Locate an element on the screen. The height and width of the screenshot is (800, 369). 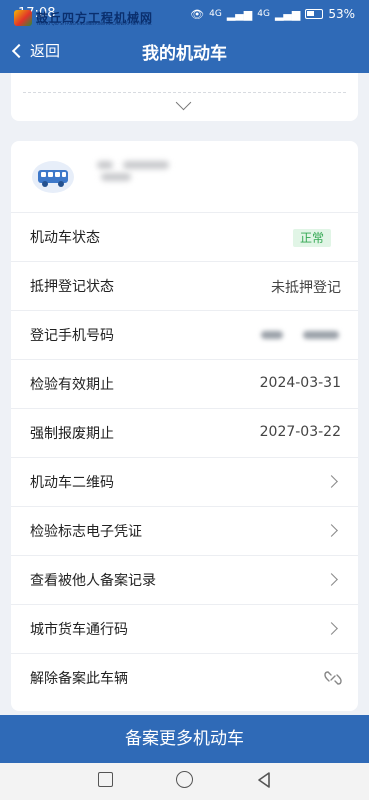
collapsed-info-card is located at coordinates (184, 97).